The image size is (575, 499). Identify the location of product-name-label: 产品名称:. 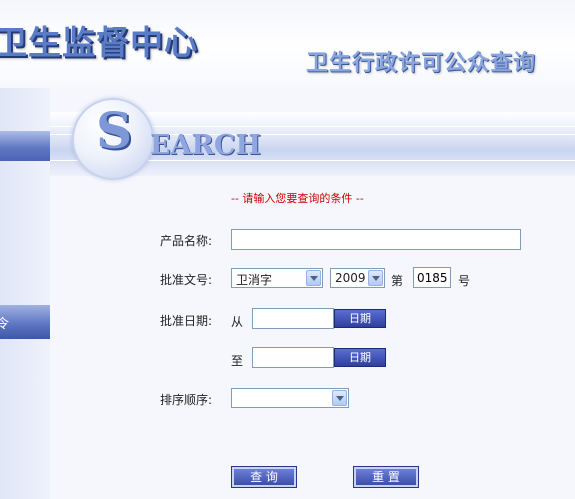
(186, 241).